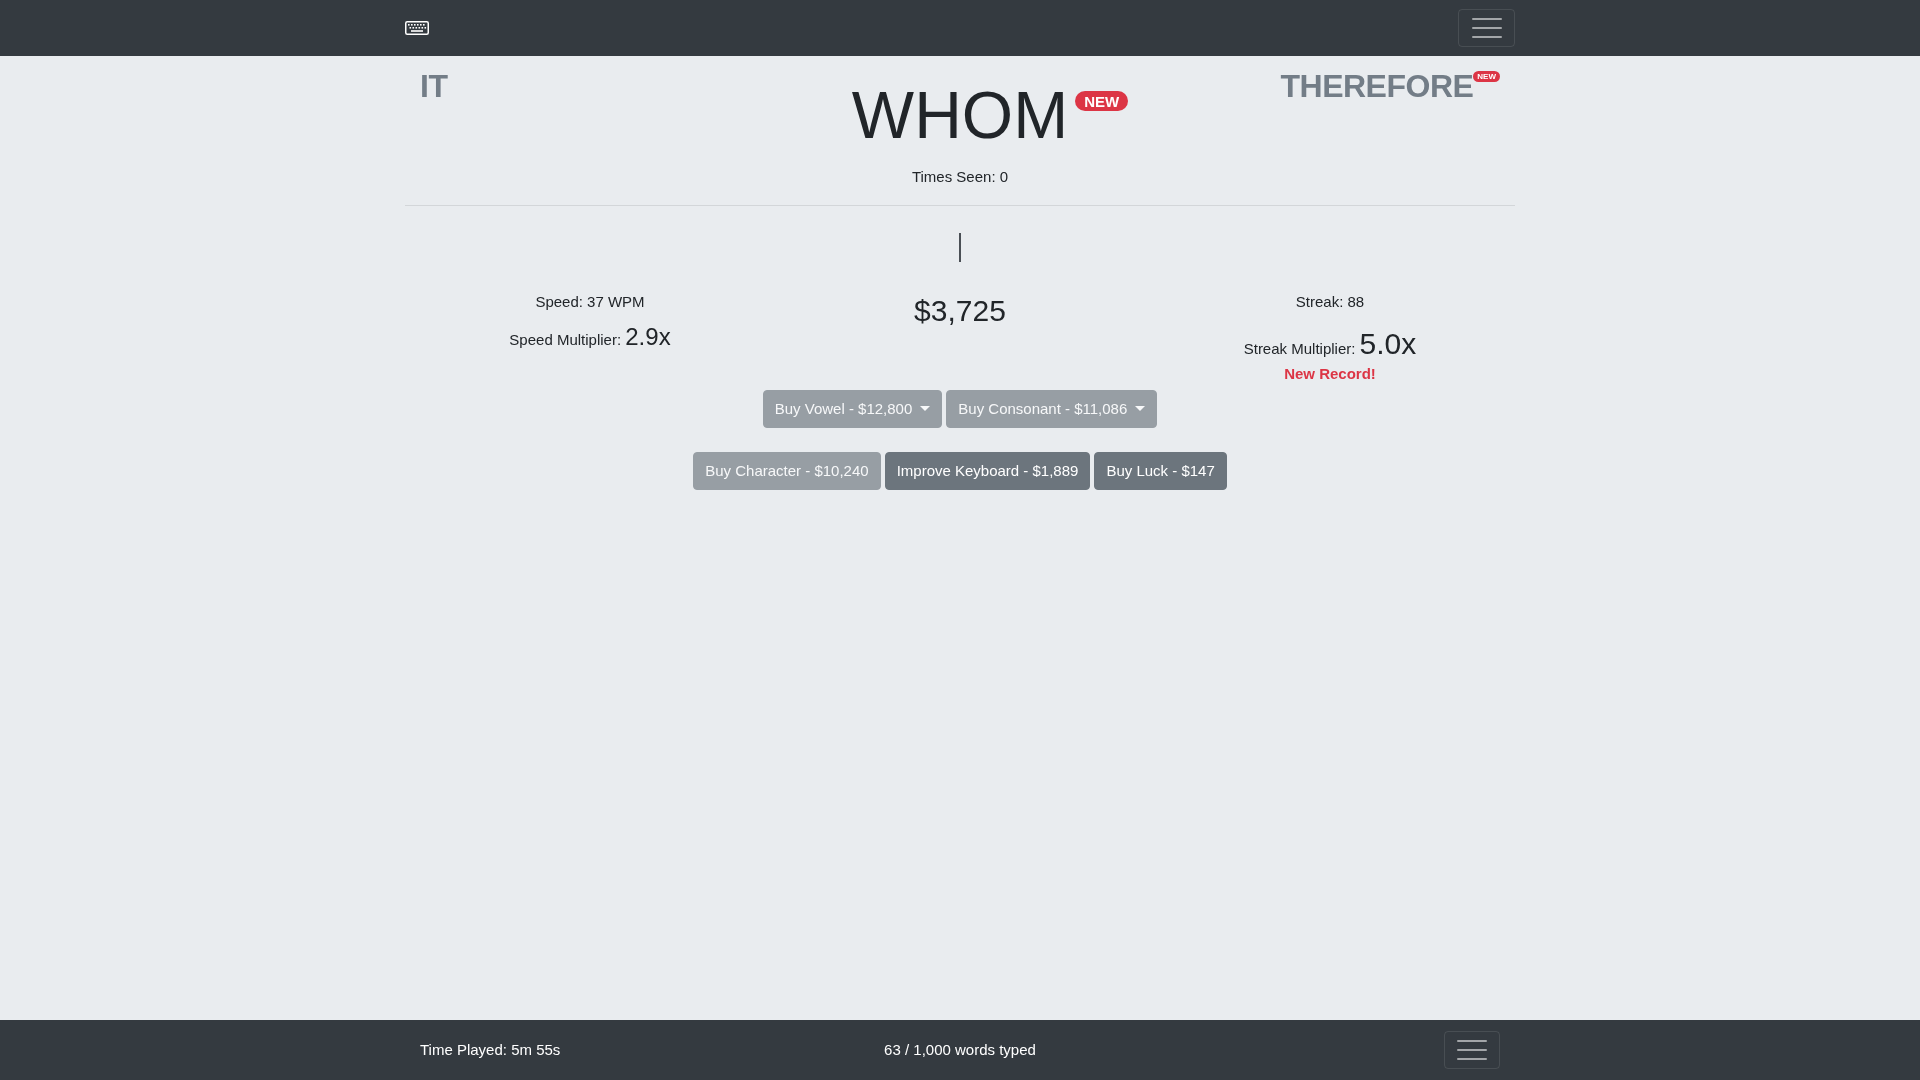 Image resolution: width=1920 pixels, height=1080 pixels. Describe the element at coordinates (1299, 348) in the screenshot. I see `streak-multiplier-label: Streak Multiplier:` at that location.